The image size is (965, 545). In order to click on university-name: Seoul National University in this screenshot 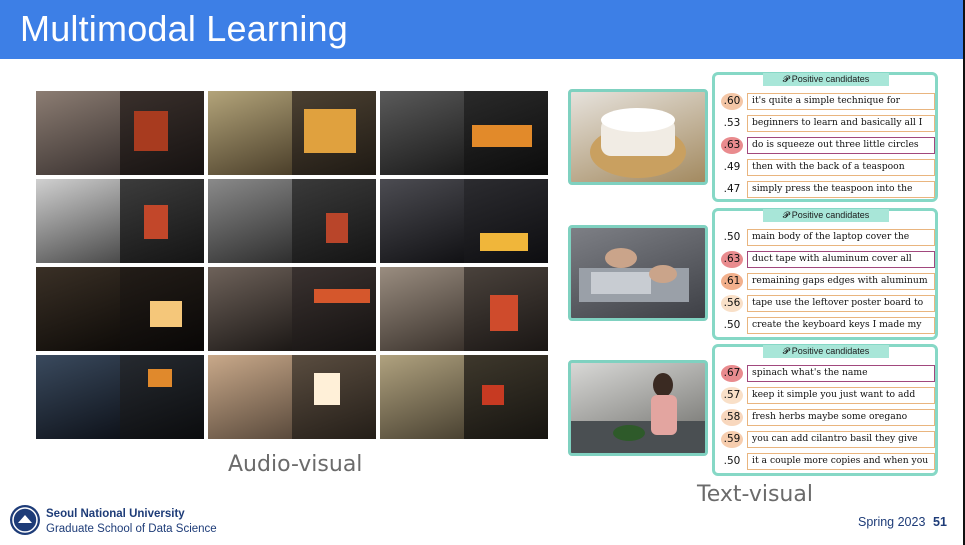, I will do `click(115, 514)`.